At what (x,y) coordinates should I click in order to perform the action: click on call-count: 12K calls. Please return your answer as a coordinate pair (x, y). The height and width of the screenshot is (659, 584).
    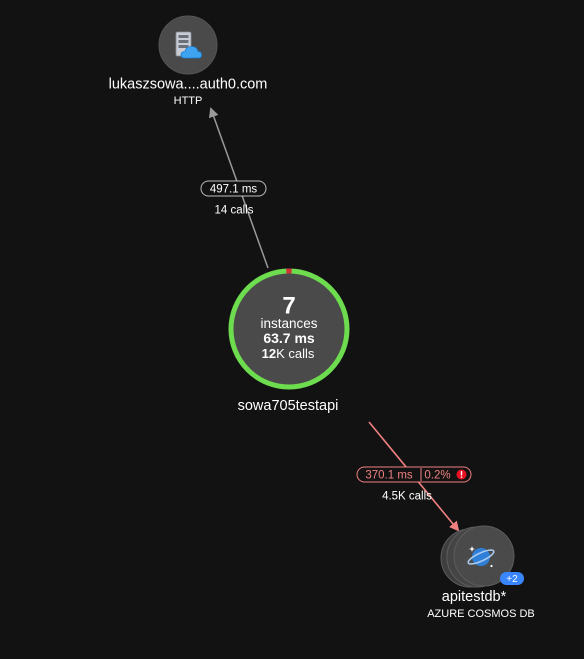
    Looking at the image, I should click on (288, 353).